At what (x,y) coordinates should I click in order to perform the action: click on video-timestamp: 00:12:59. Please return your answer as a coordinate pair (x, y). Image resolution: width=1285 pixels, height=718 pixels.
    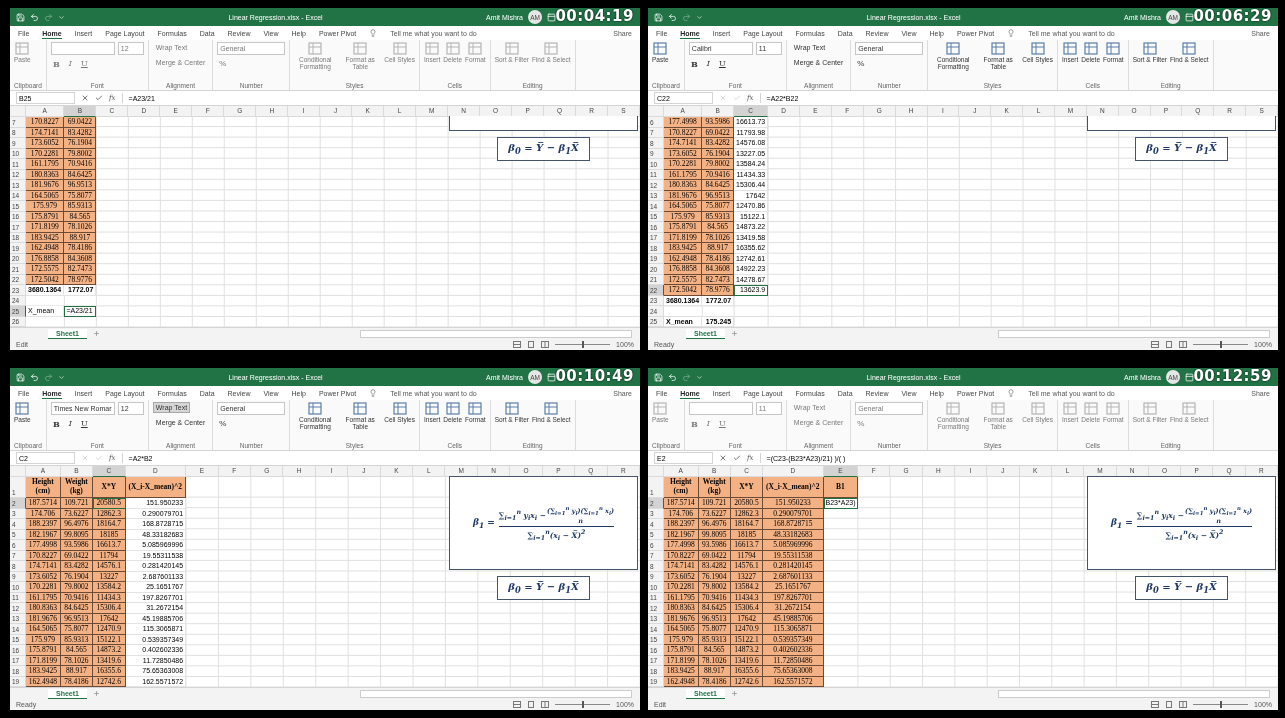
    Looking at the image, I should click on (1232, 376).